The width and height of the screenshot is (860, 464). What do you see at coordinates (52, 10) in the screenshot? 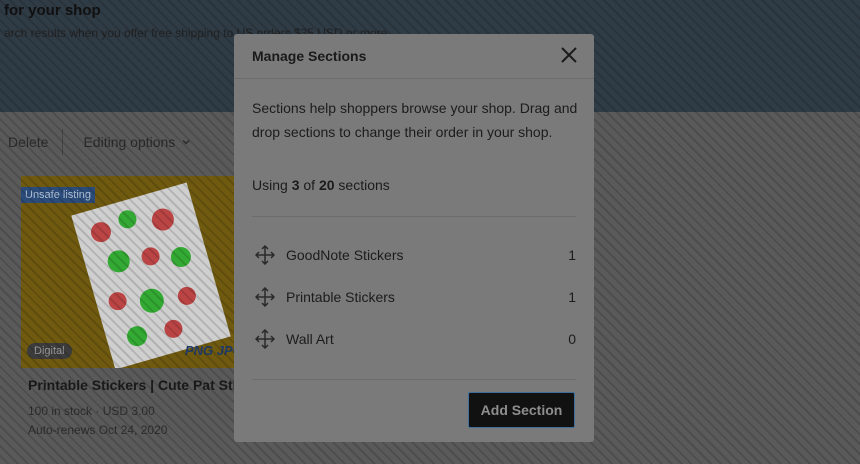
I see `page-heading: for your shop` at bounding box center [52, 10].